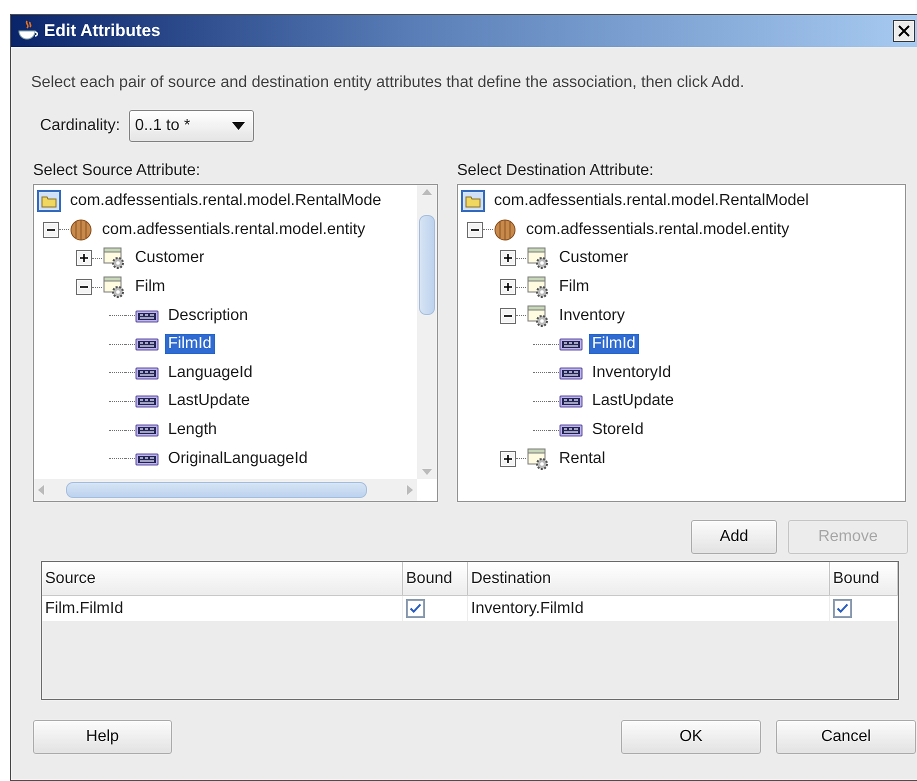 The image size is (917, 781). I want to click on tree-label: Select Destination Attribute:, so click(556, 171).